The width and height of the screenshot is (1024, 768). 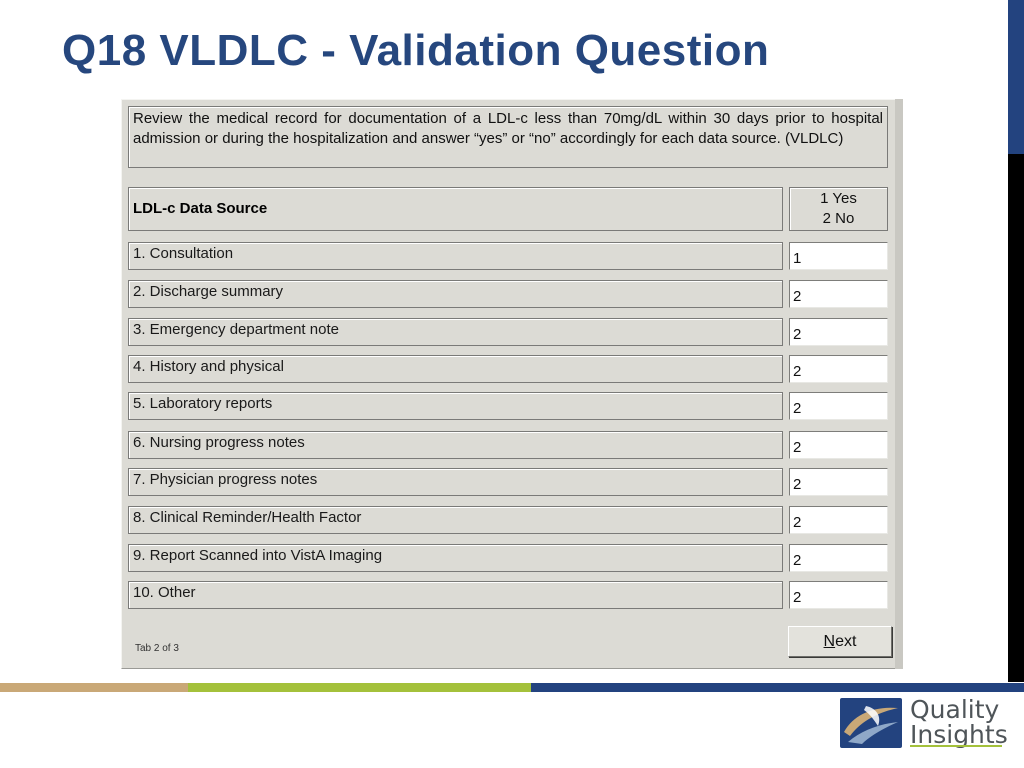 I want to click on slide-title: Q18 VLDLC - Validation Question, so click(x=416, y=50).